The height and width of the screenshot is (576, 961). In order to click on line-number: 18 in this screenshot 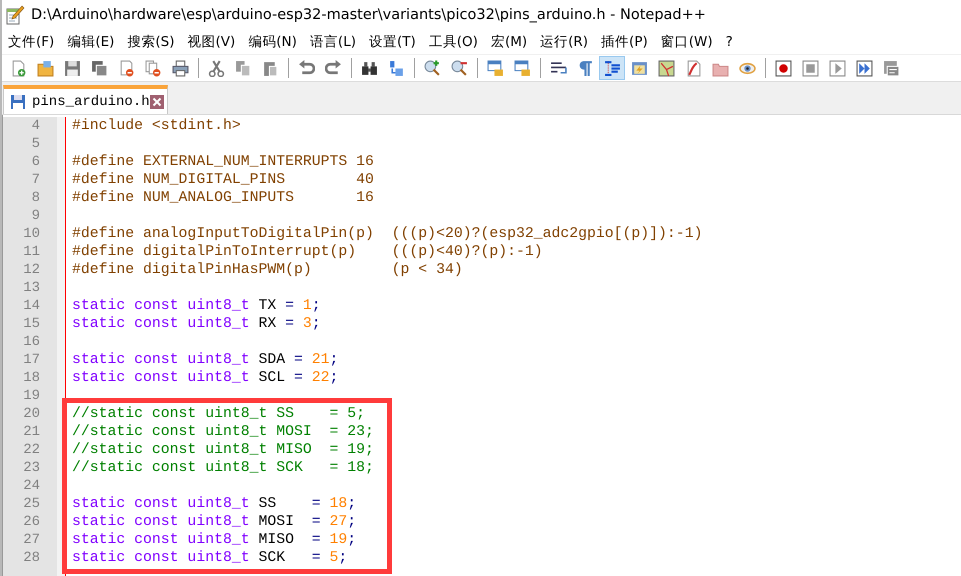, I will do `click(31, 378)`.